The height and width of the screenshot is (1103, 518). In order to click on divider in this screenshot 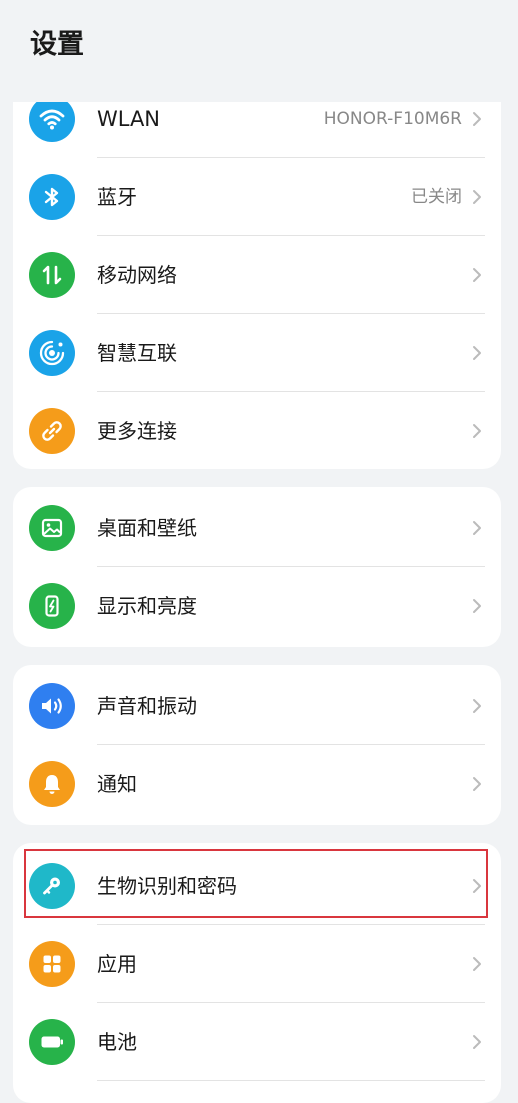, I will do `click(291, 1080)`.